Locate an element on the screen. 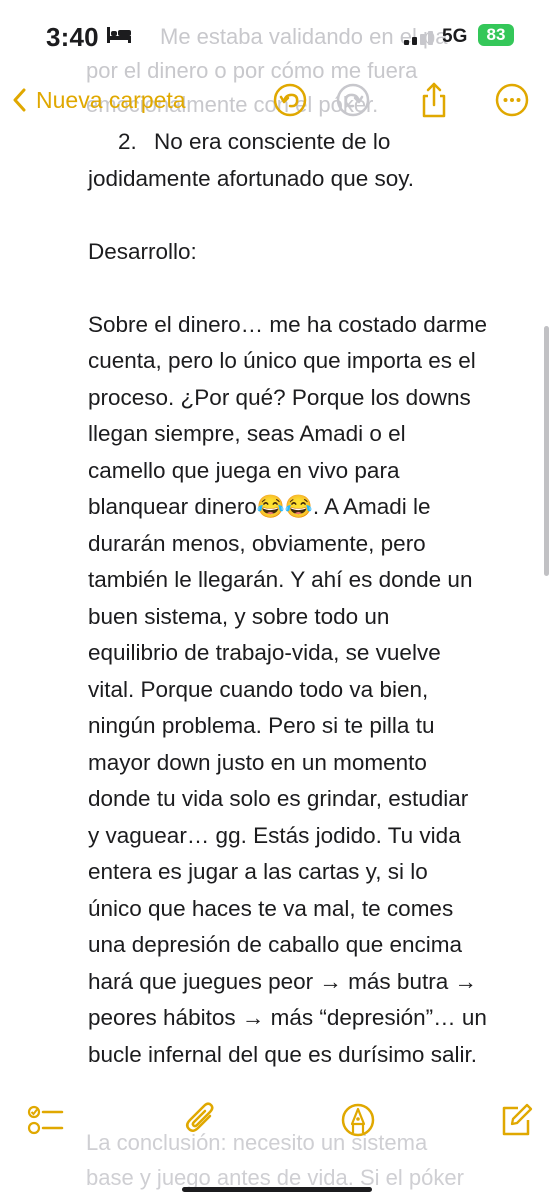 Image resolution: width=554 pixels, height=1200 pixels. list-item-text-continued: jodidamente afortunado que soy. is located at coordinates (251, 178).